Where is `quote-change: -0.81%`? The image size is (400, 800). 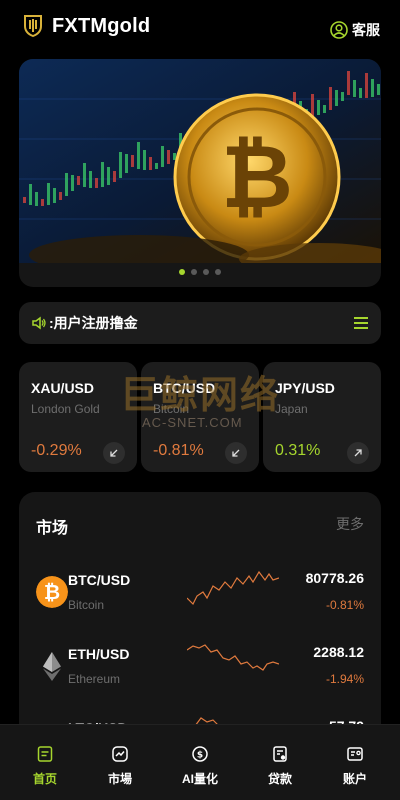
quote-change: -0.81% is located at coordinates (178, 450).